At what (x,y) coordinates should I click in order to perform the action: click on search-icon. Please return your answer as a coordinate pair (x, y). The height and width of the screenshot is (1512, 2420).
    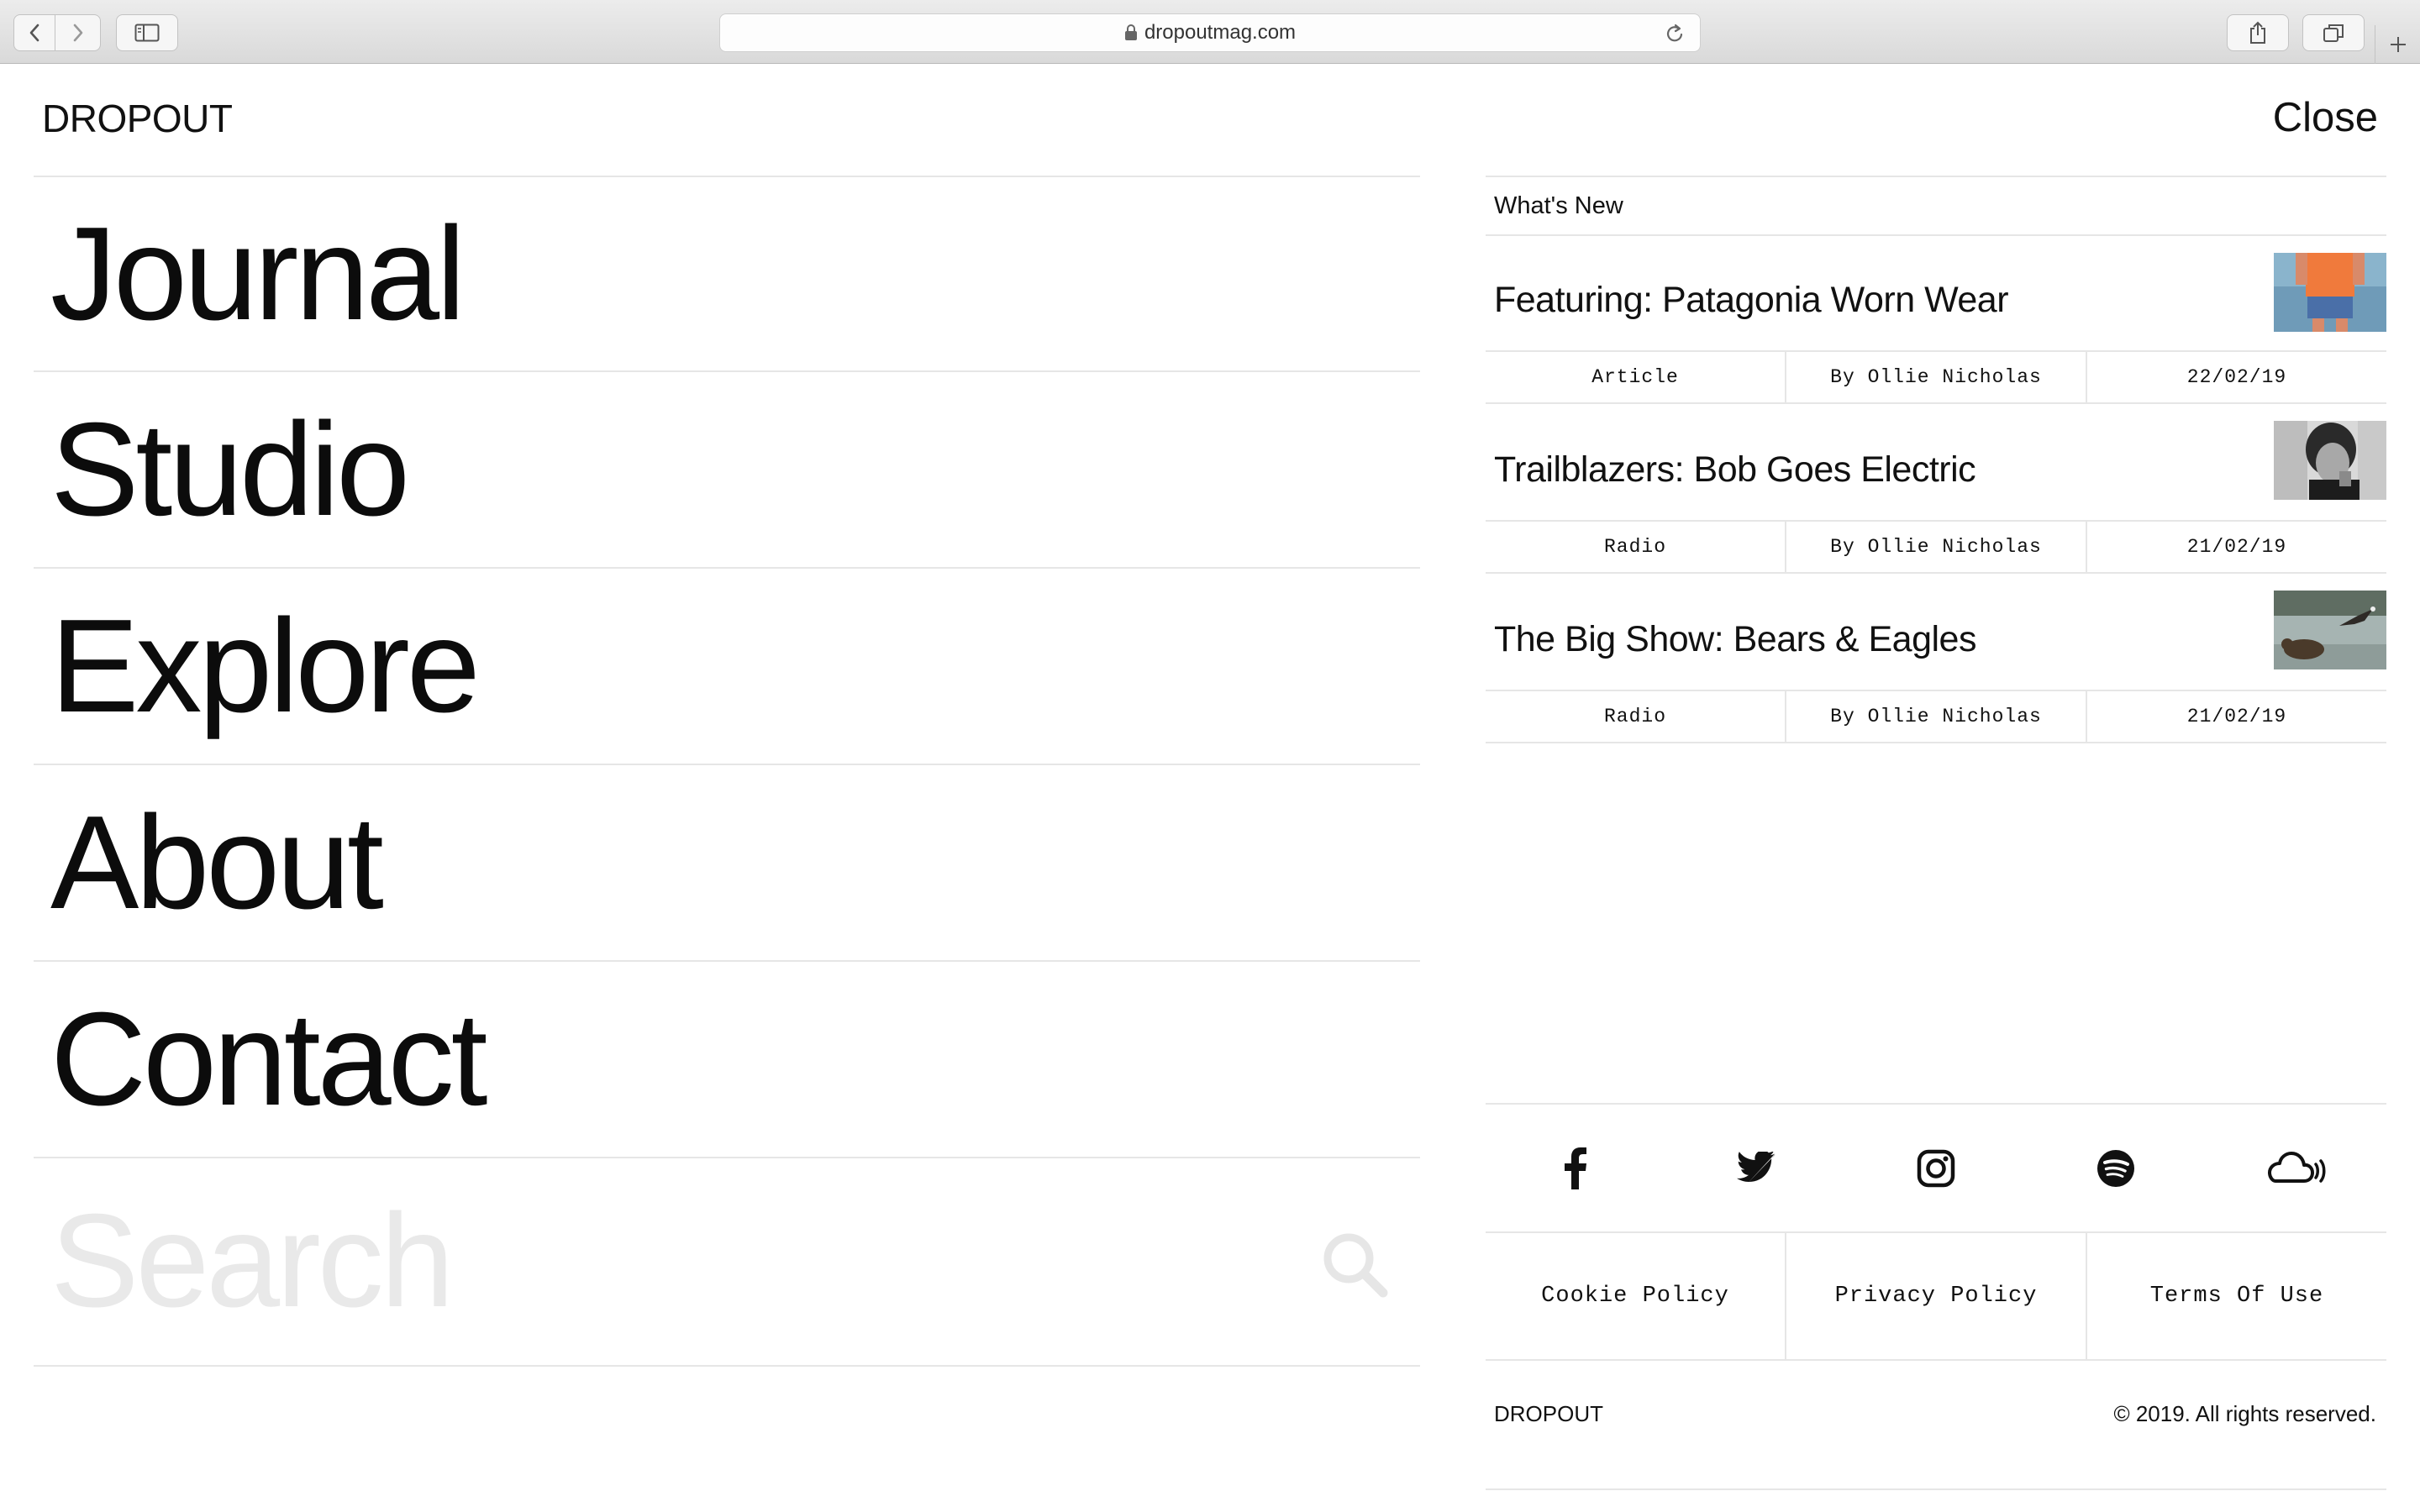
    Looking at the image, I should click on (1354, 1264).